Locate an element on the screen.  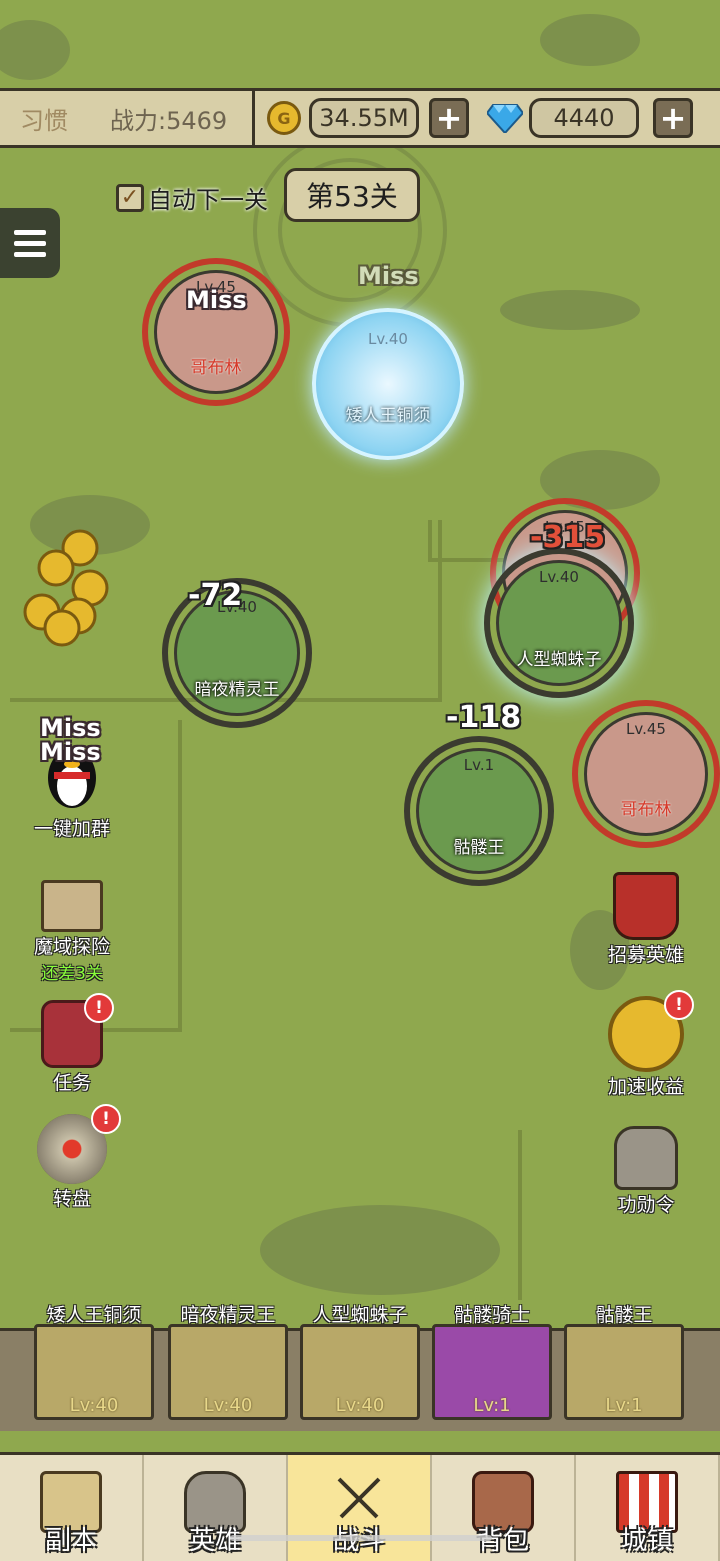
unit-name: 人型蜘蛛子 is located at coordinates (559, 660).